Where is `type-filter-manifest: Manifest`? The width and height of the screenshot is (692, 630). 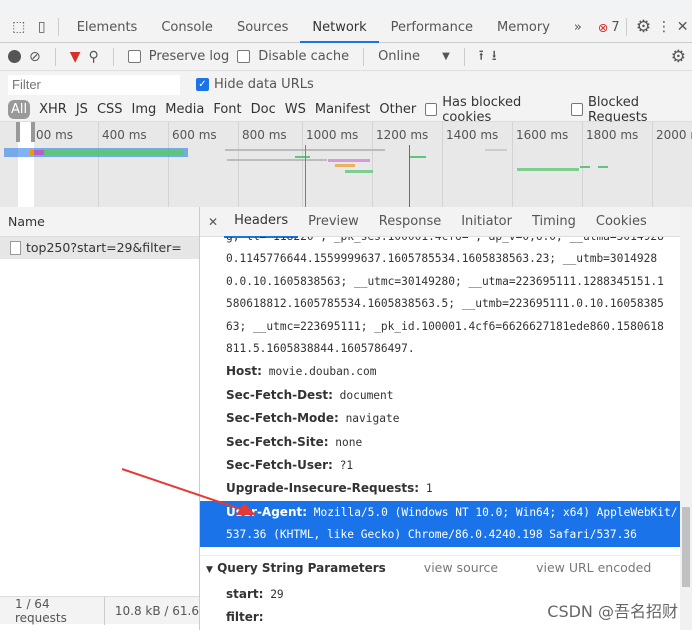
type-filter-manifest: Manifest is located at coordinates (342, 109).